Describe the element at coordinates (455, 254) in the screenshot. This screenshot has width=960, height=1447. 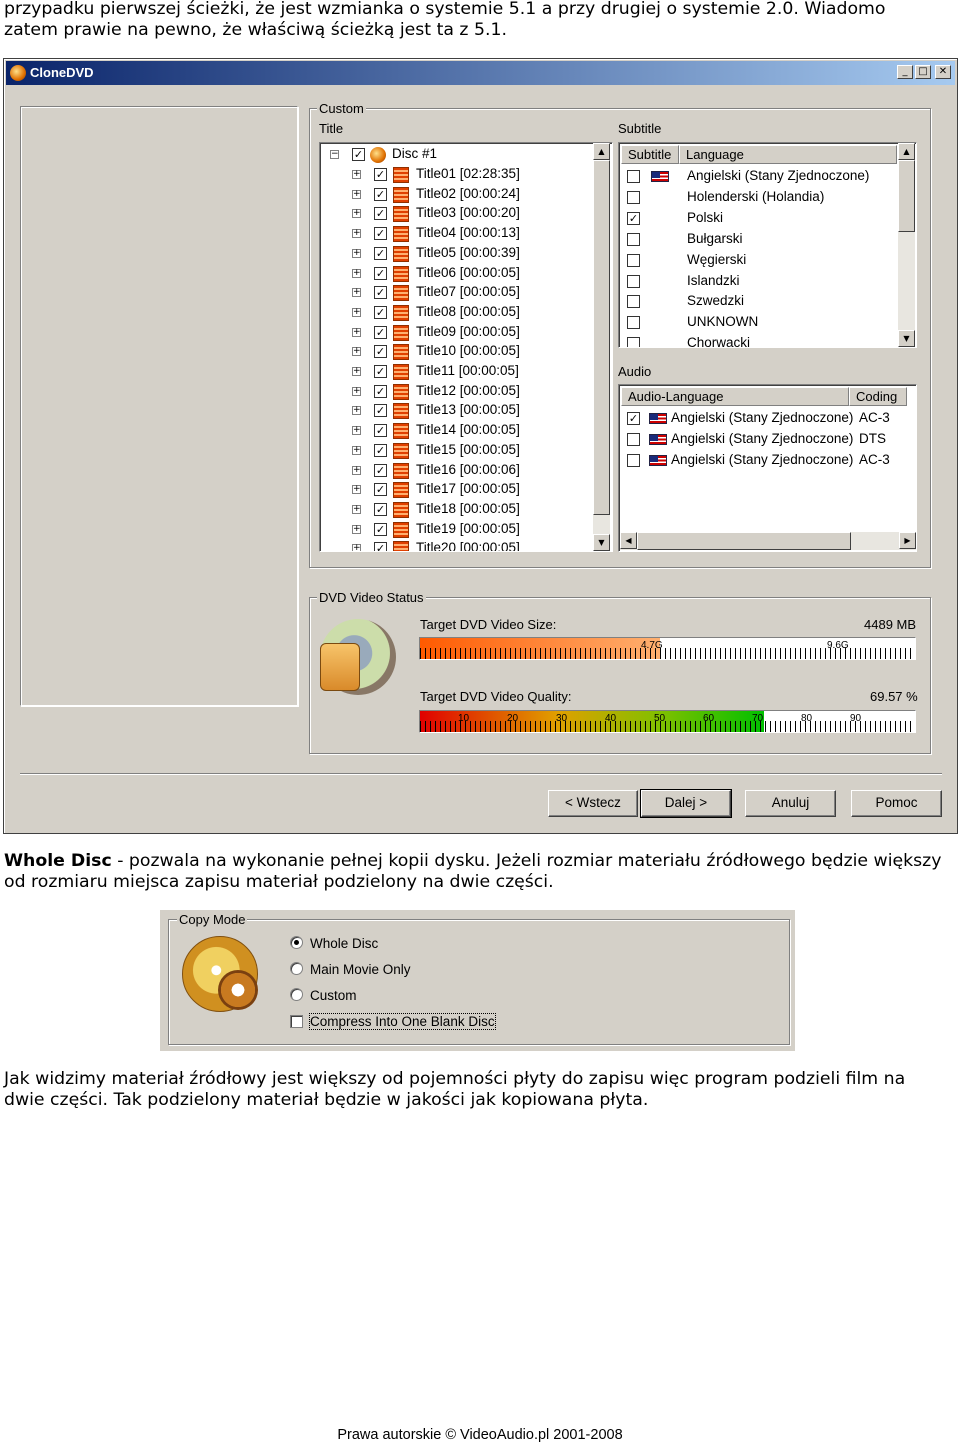
I see `tree-title-row: + ✓ Title05 [00:00:39]` at that location.